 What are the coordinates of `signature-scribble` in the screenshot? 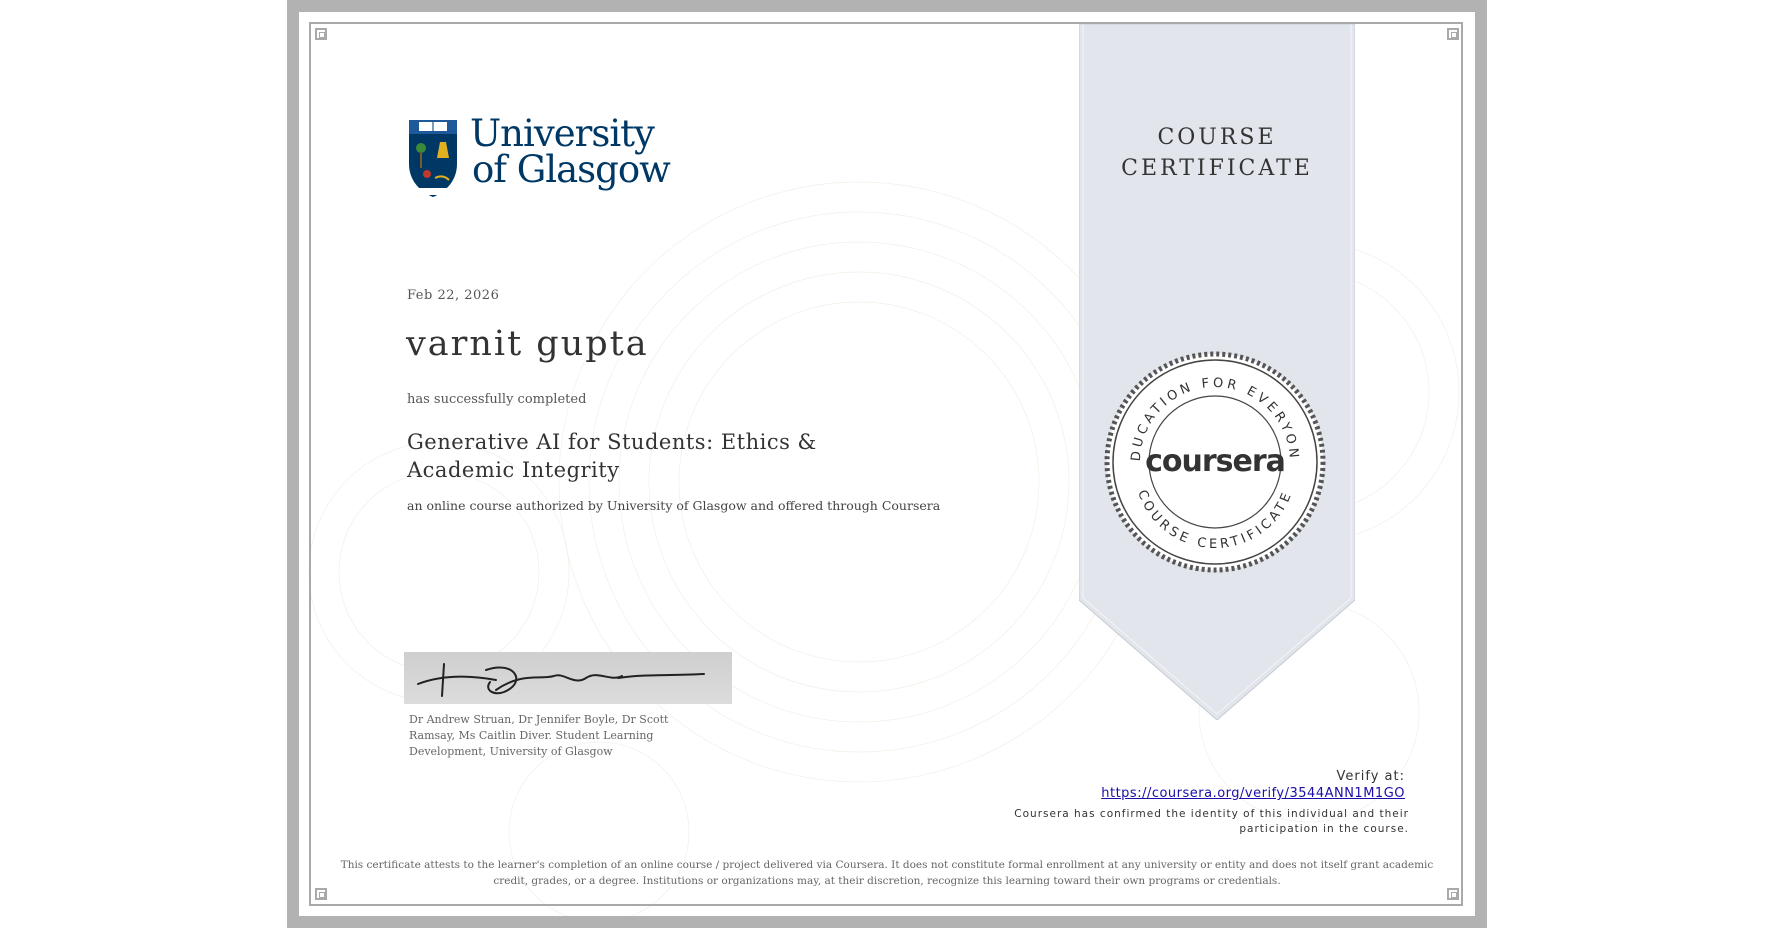 It's located at (561, 680).